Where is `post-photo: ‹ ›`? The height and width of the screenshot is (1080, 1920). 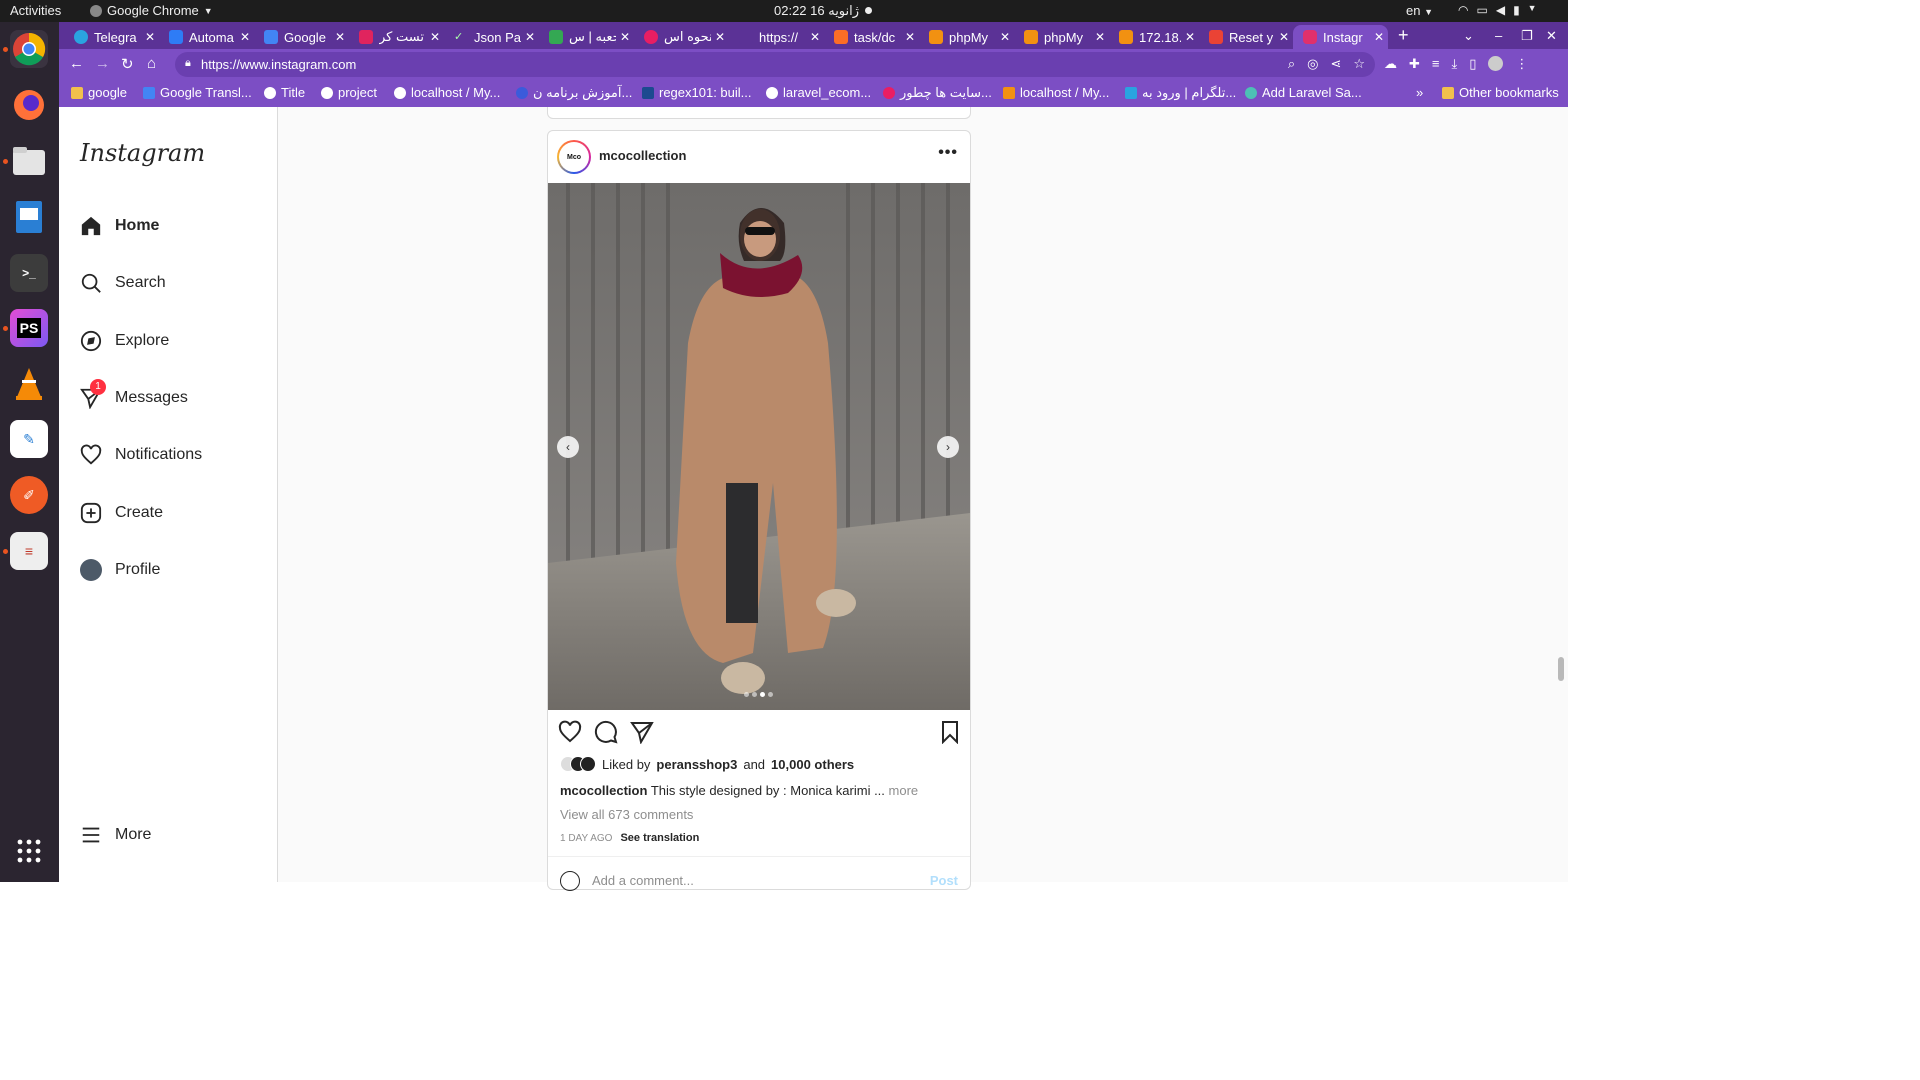
post-photo: ‹ › is located at coordinates (759, 446).